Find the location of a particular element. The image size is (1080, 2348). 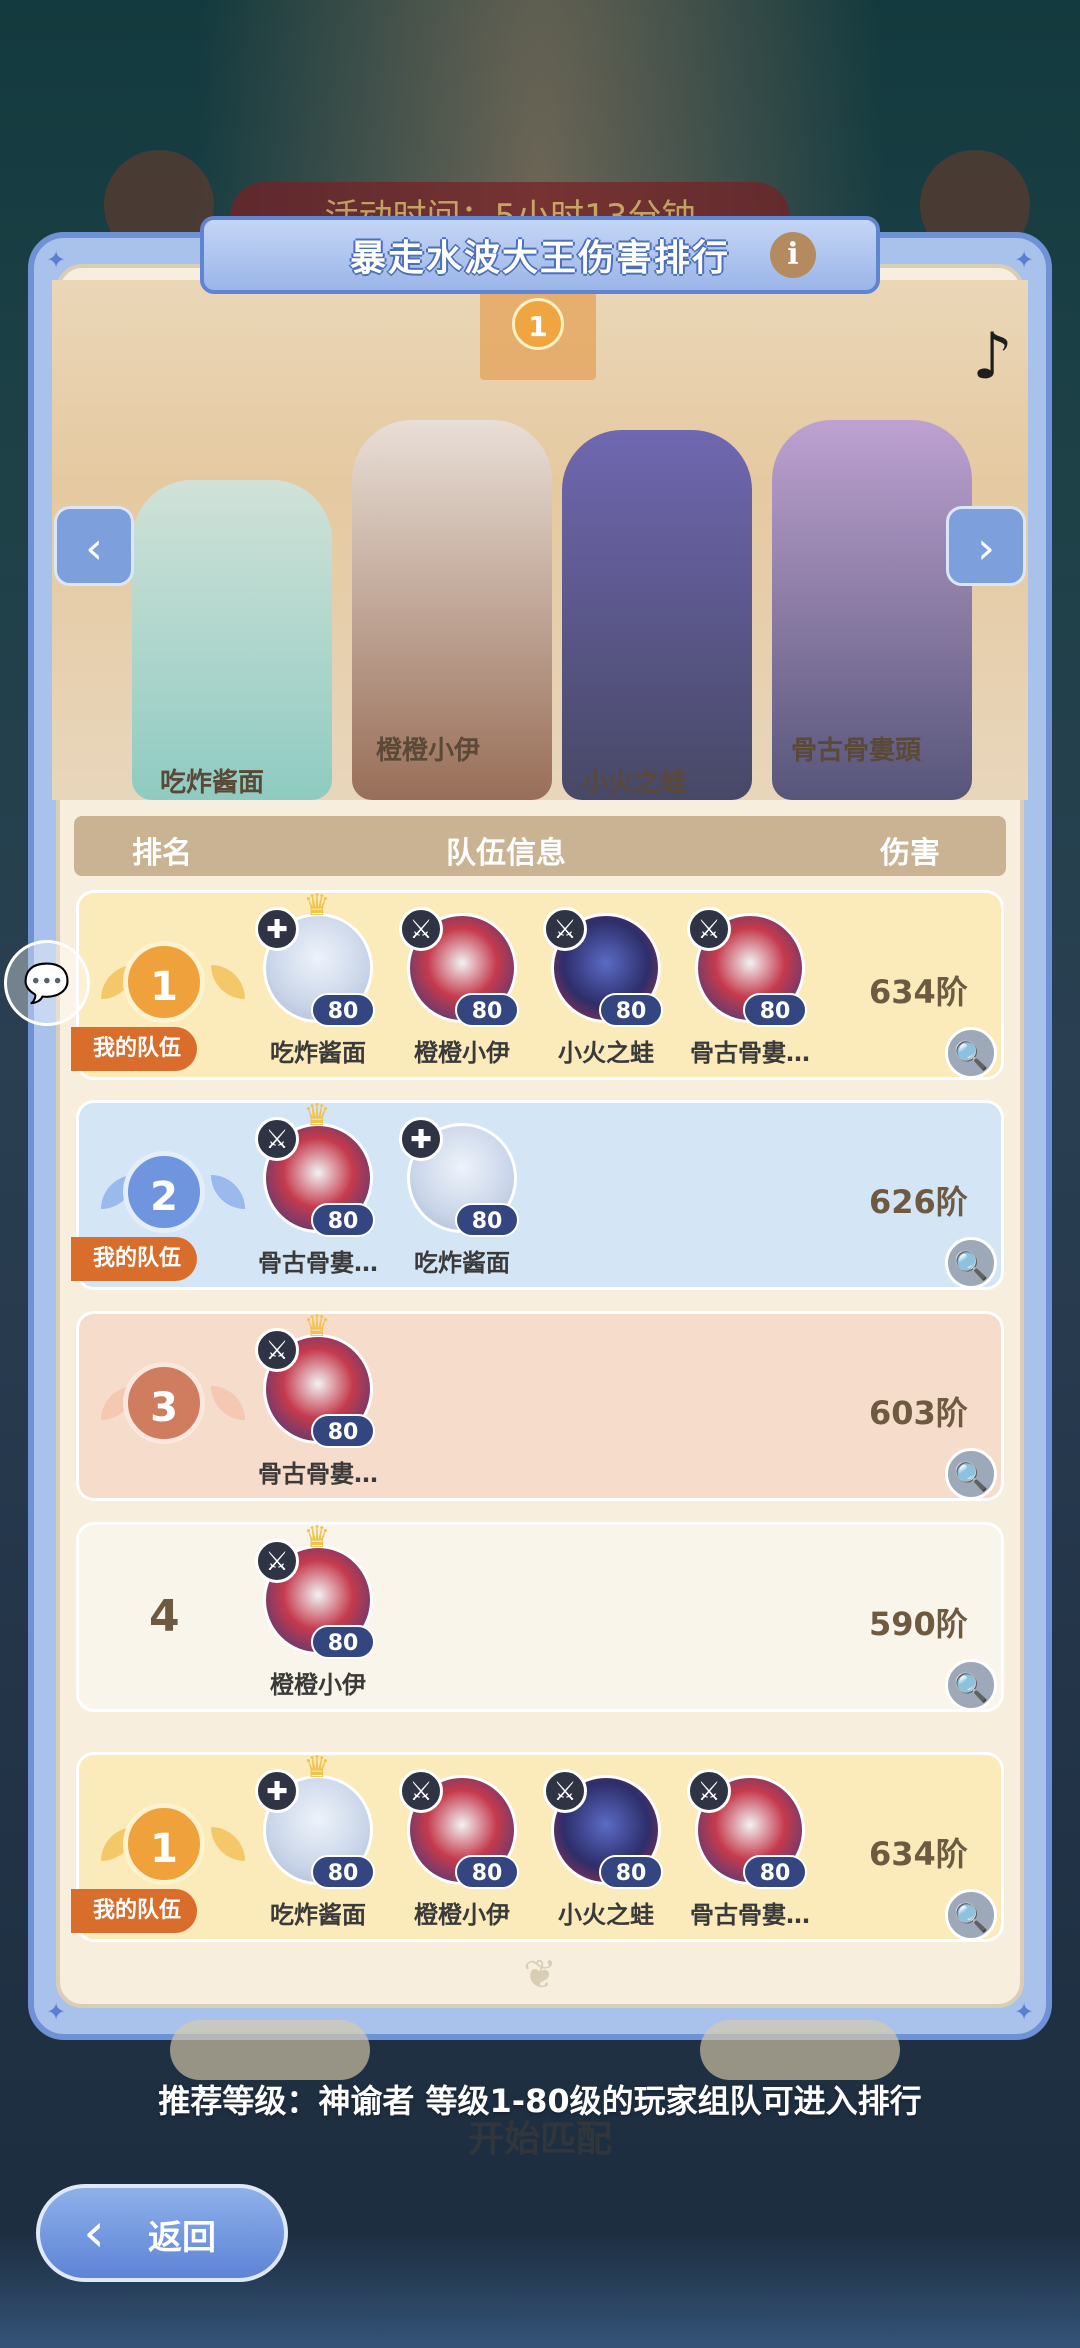

table-row: 2 我的队伍 ♛ ⚔ 80 骨古骨婁… ✚ 80 吃炸酱面 626阶 🔍 is located at coordinates (537, 1194).